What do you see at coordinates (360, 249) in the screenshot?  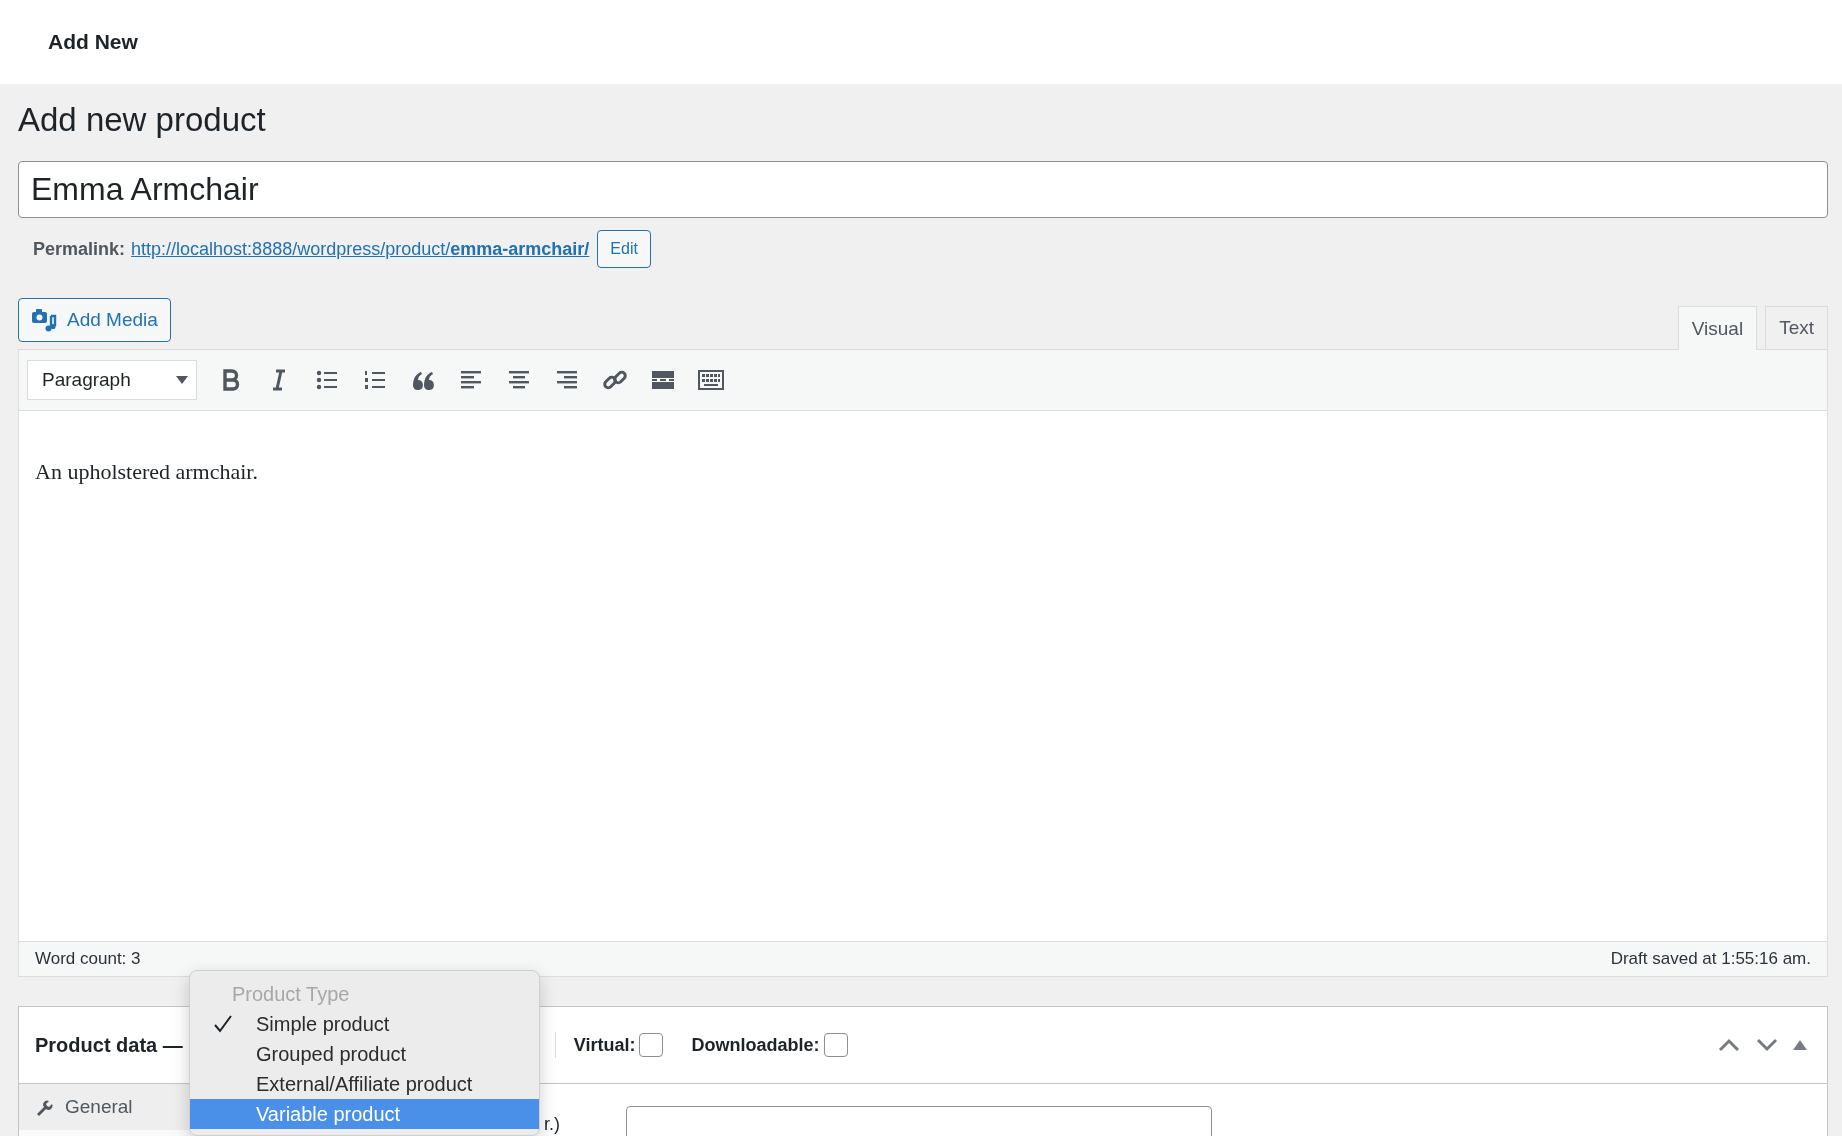 I see `permalink-link: http://localhost:8888/wordpress/product/emma-armchair/` at bounding box center [360, 249].